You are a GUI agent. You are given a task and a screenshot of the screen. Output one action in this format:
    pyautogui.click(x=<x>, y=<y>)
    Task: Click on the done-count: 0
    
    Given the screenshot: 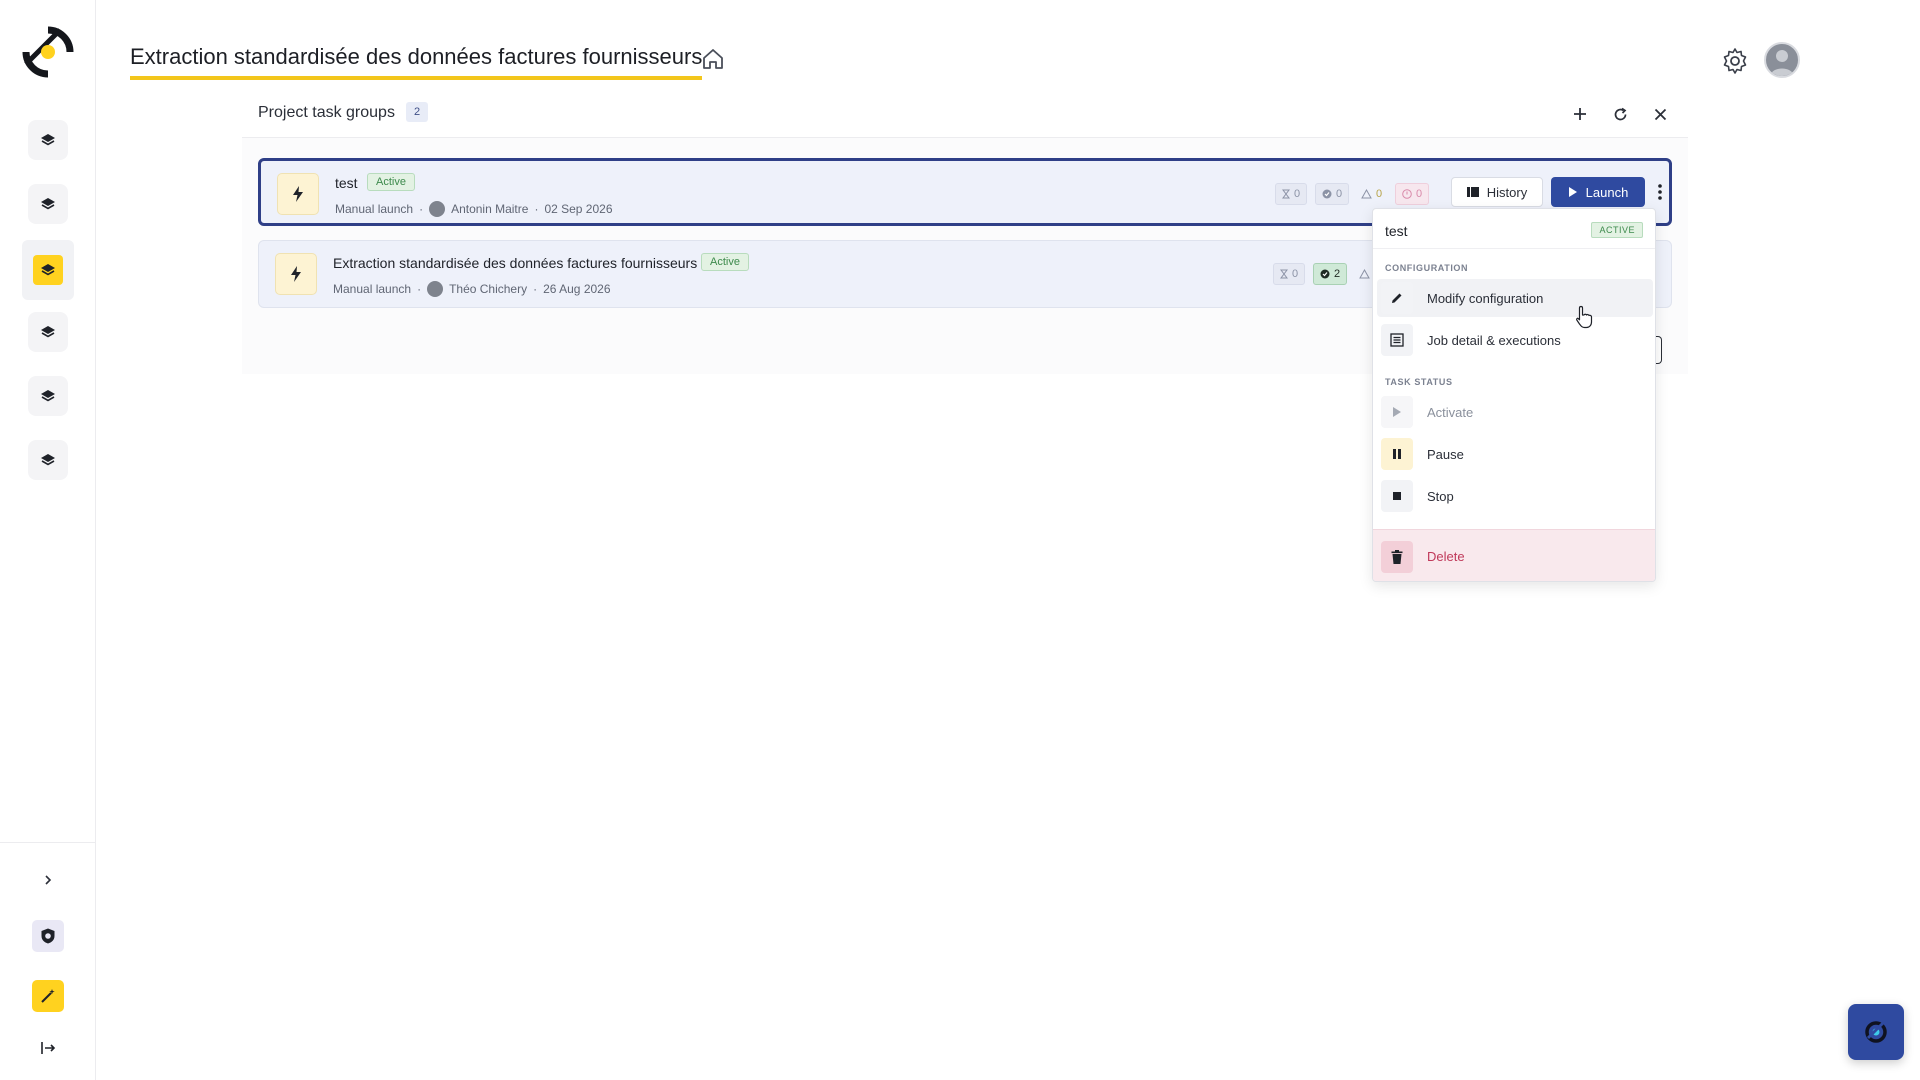 What is the action you would take?
    pyautogui.click(x=1332, y=194)
    